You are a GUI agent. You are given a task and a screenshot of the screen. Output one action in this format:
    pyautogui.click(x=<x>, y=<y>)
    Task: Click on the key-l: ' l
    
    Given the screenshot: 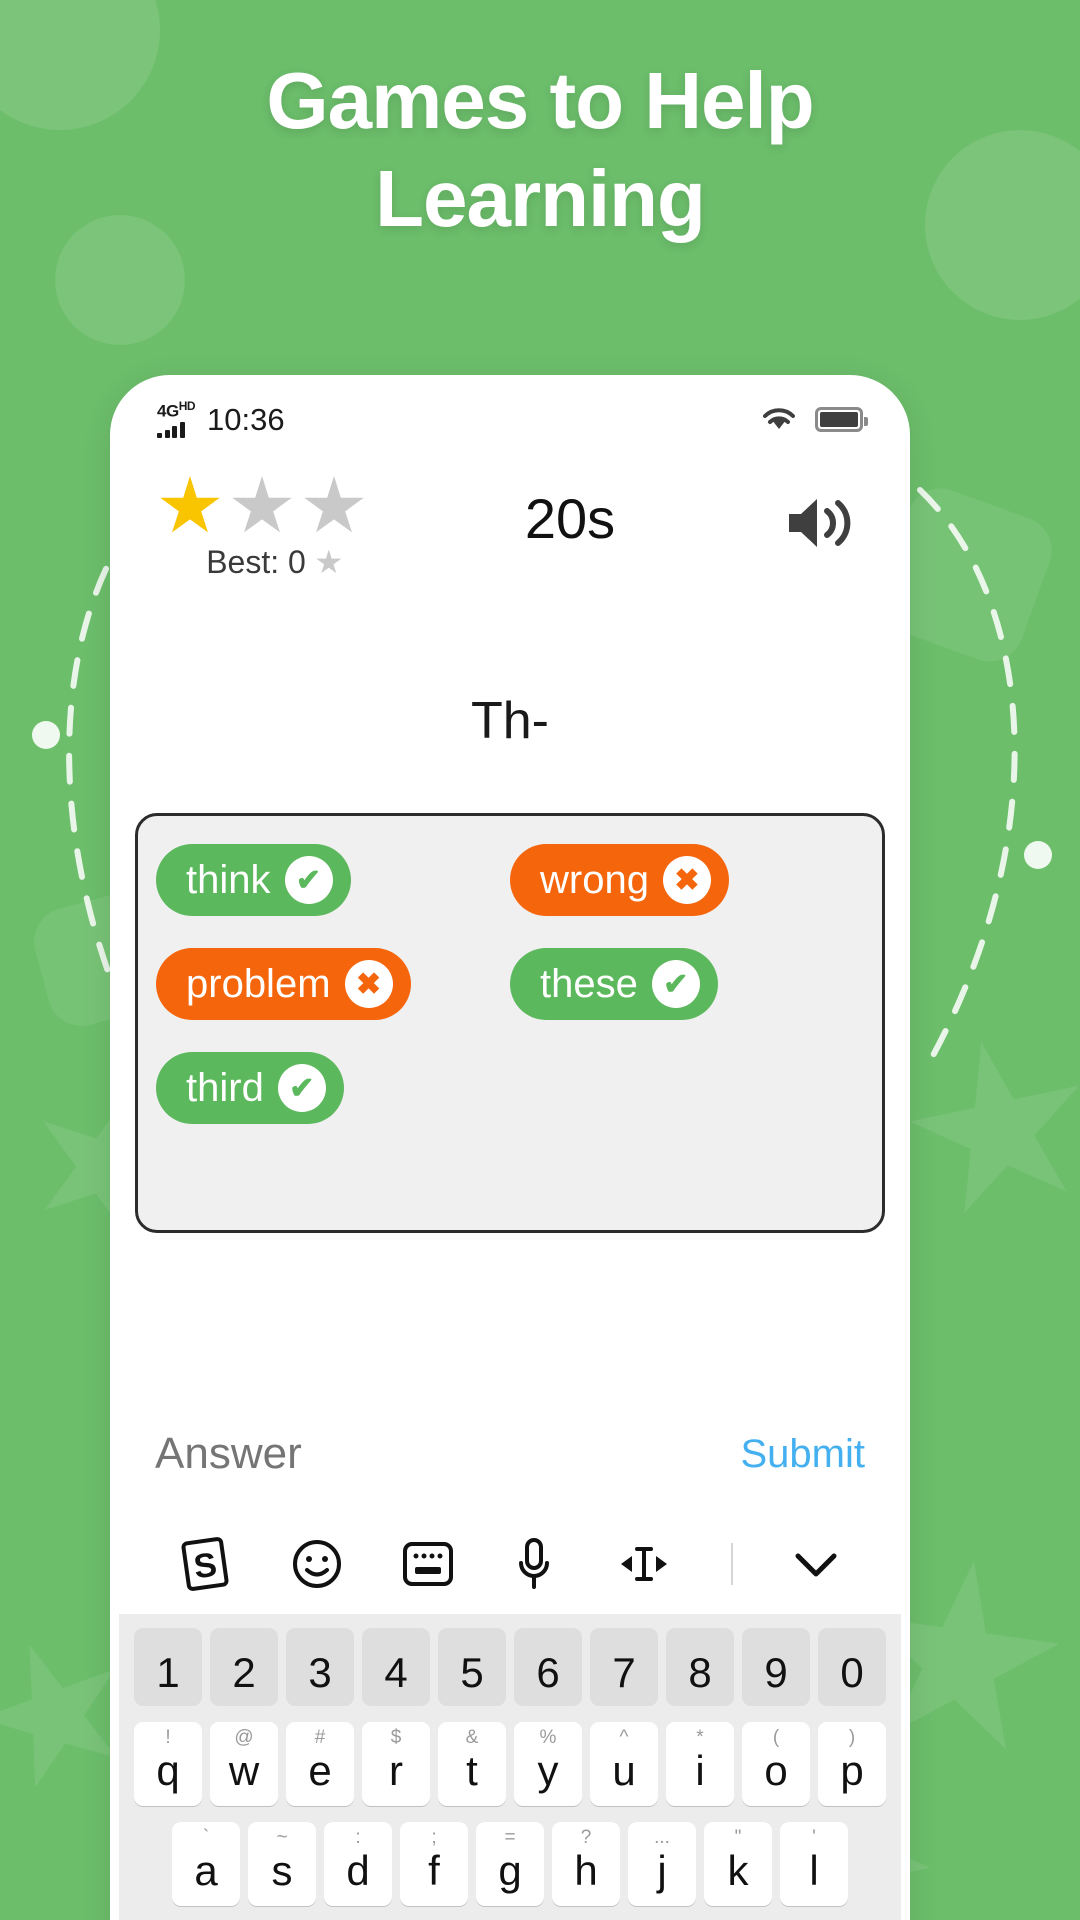 What is the action you would take?
    pyautogui.click(x=814, y=1864)
    